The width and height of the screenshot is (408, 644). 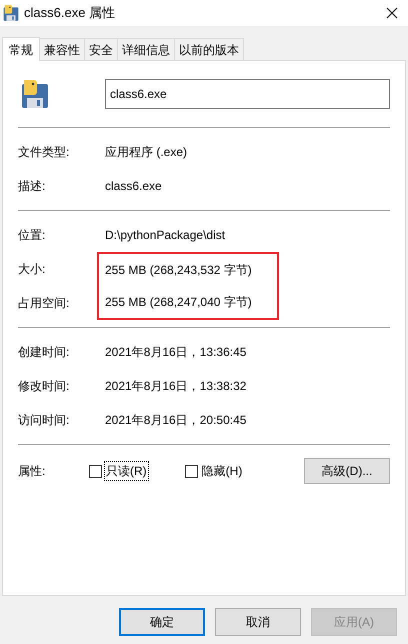 I want to click on close-icon, so click(x=392, y=13).